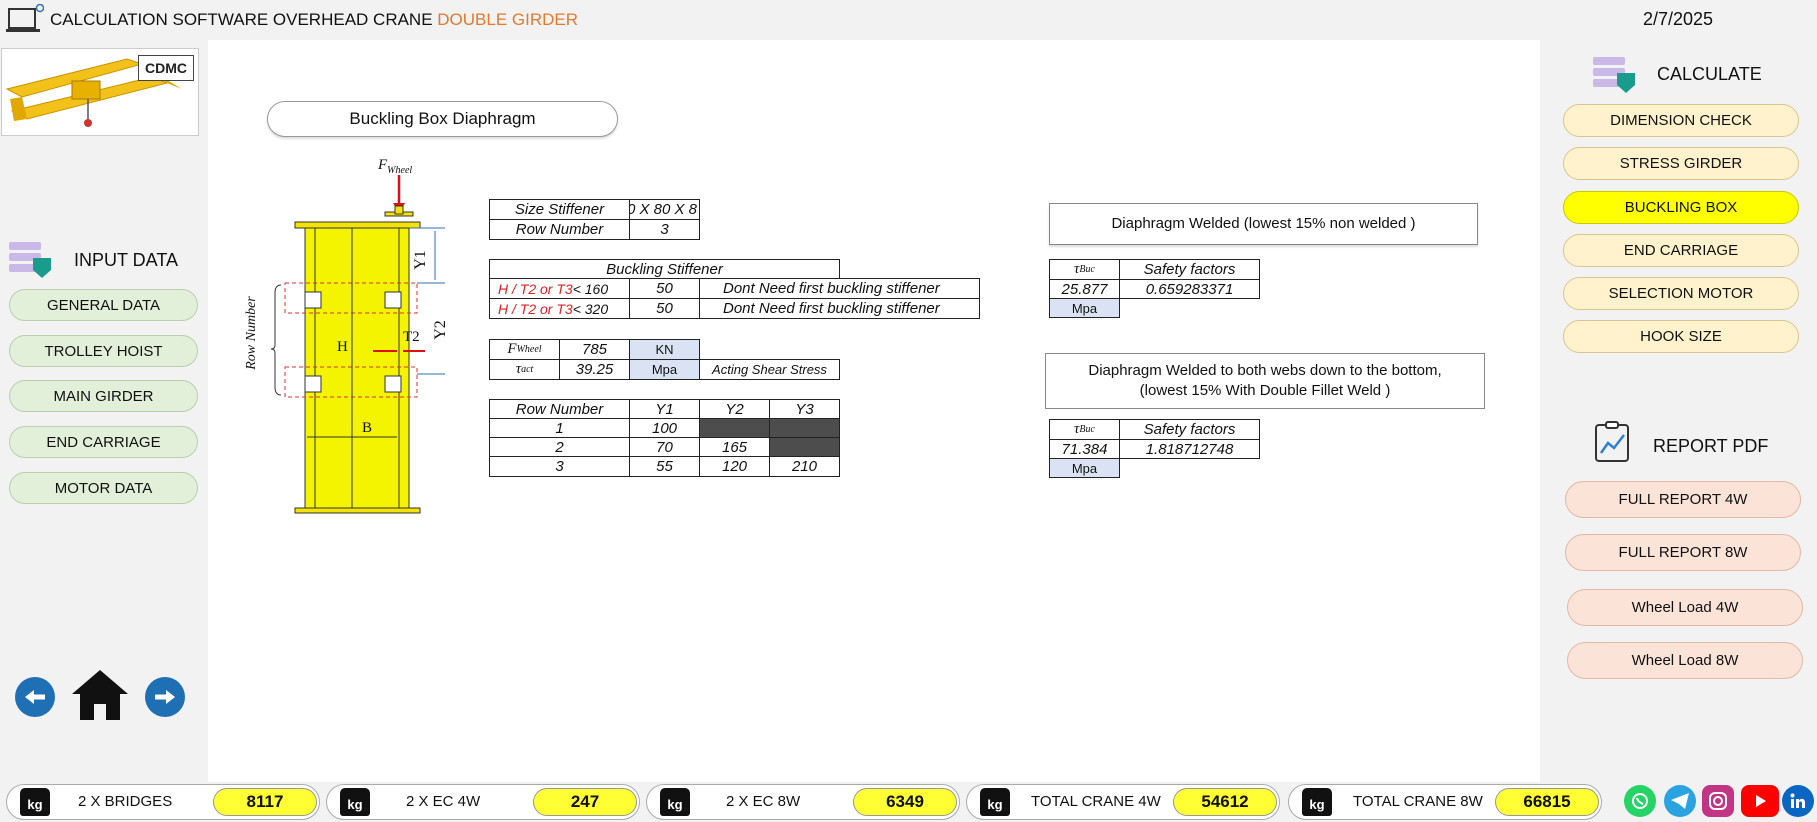 This screenshot has width=1817, height=822. I want to click on weight-ec4w-box: kg 2 X EC 4W 247, so click(483, 802).